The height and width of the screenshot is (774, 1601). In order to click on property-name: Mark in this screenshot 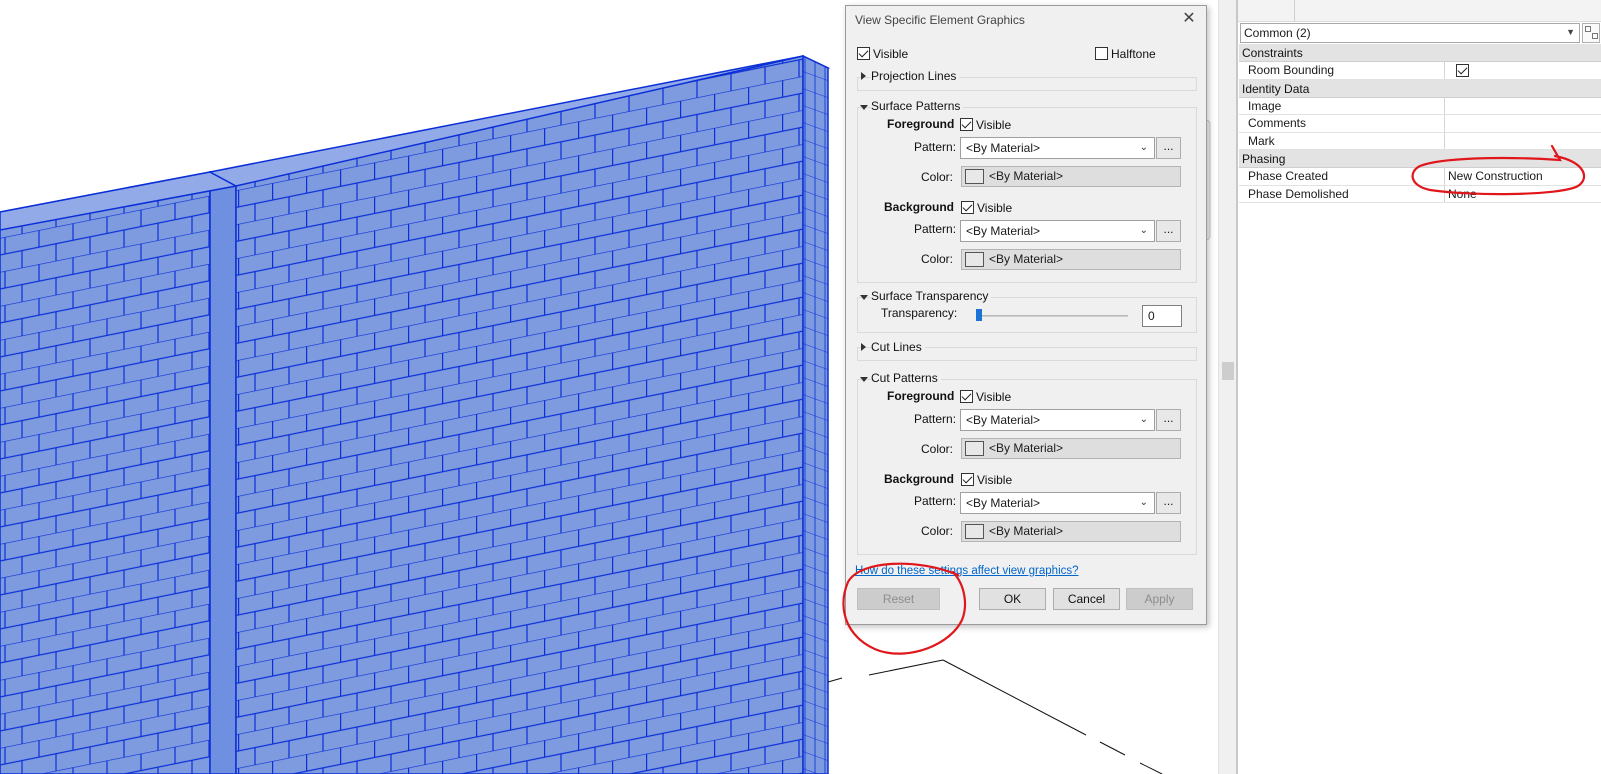, I will do `click(1342, 140)`.